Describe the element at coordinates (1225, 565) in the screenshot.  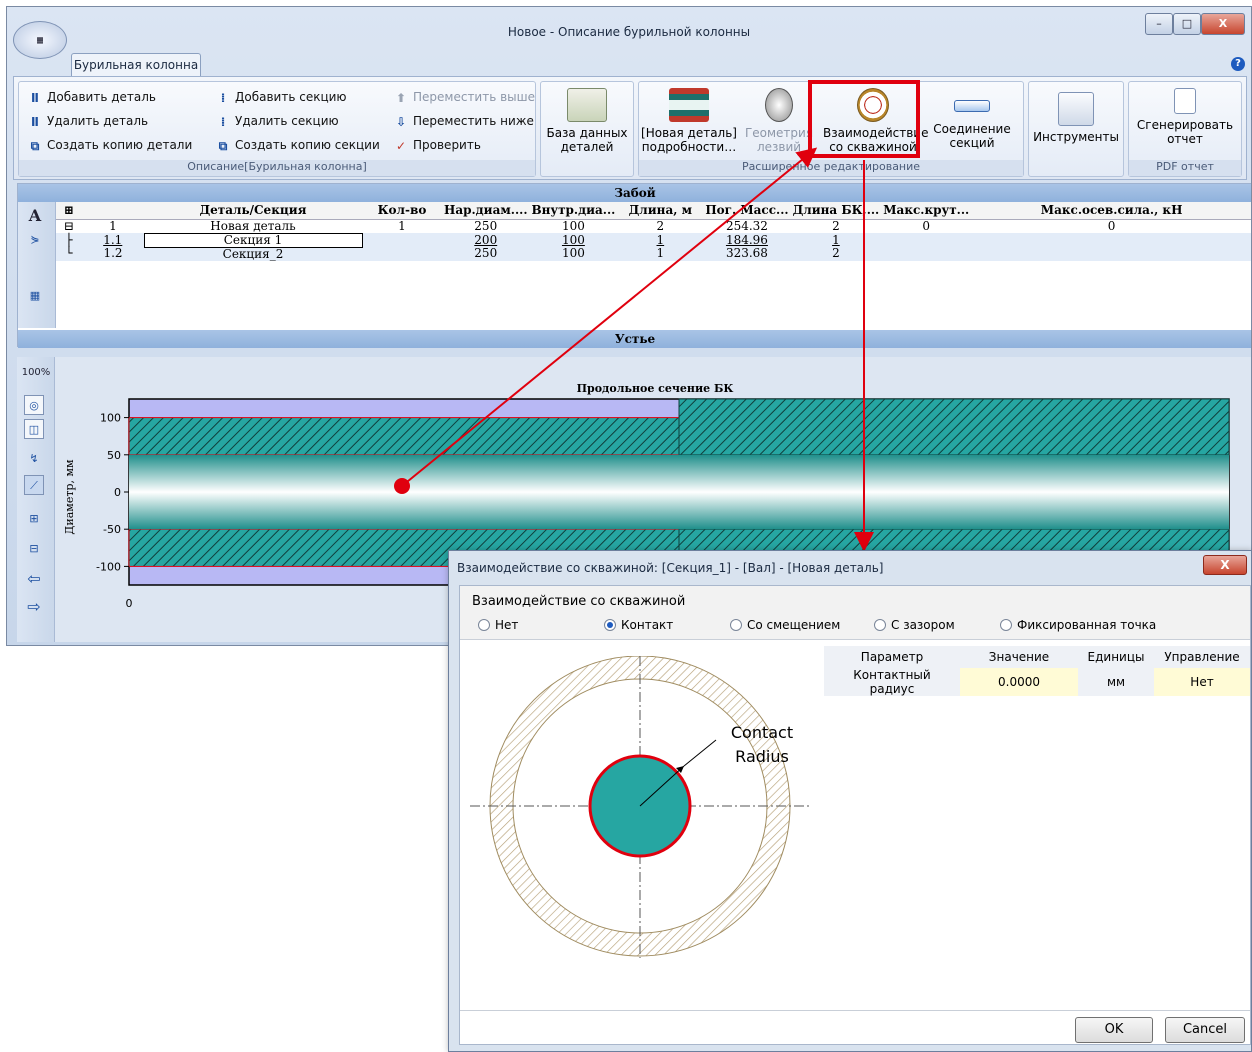
I see `dialog-close-button: X` at that location.